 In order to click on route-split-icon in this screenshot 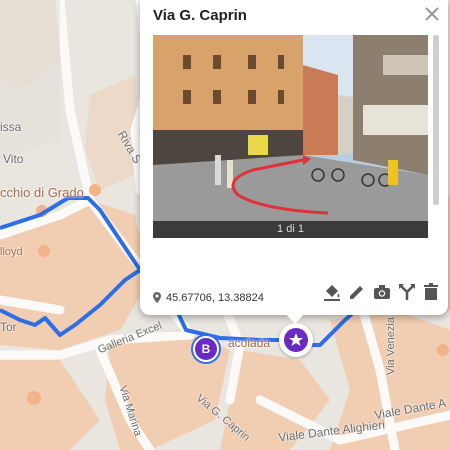, I will do `click(407, 292)`.